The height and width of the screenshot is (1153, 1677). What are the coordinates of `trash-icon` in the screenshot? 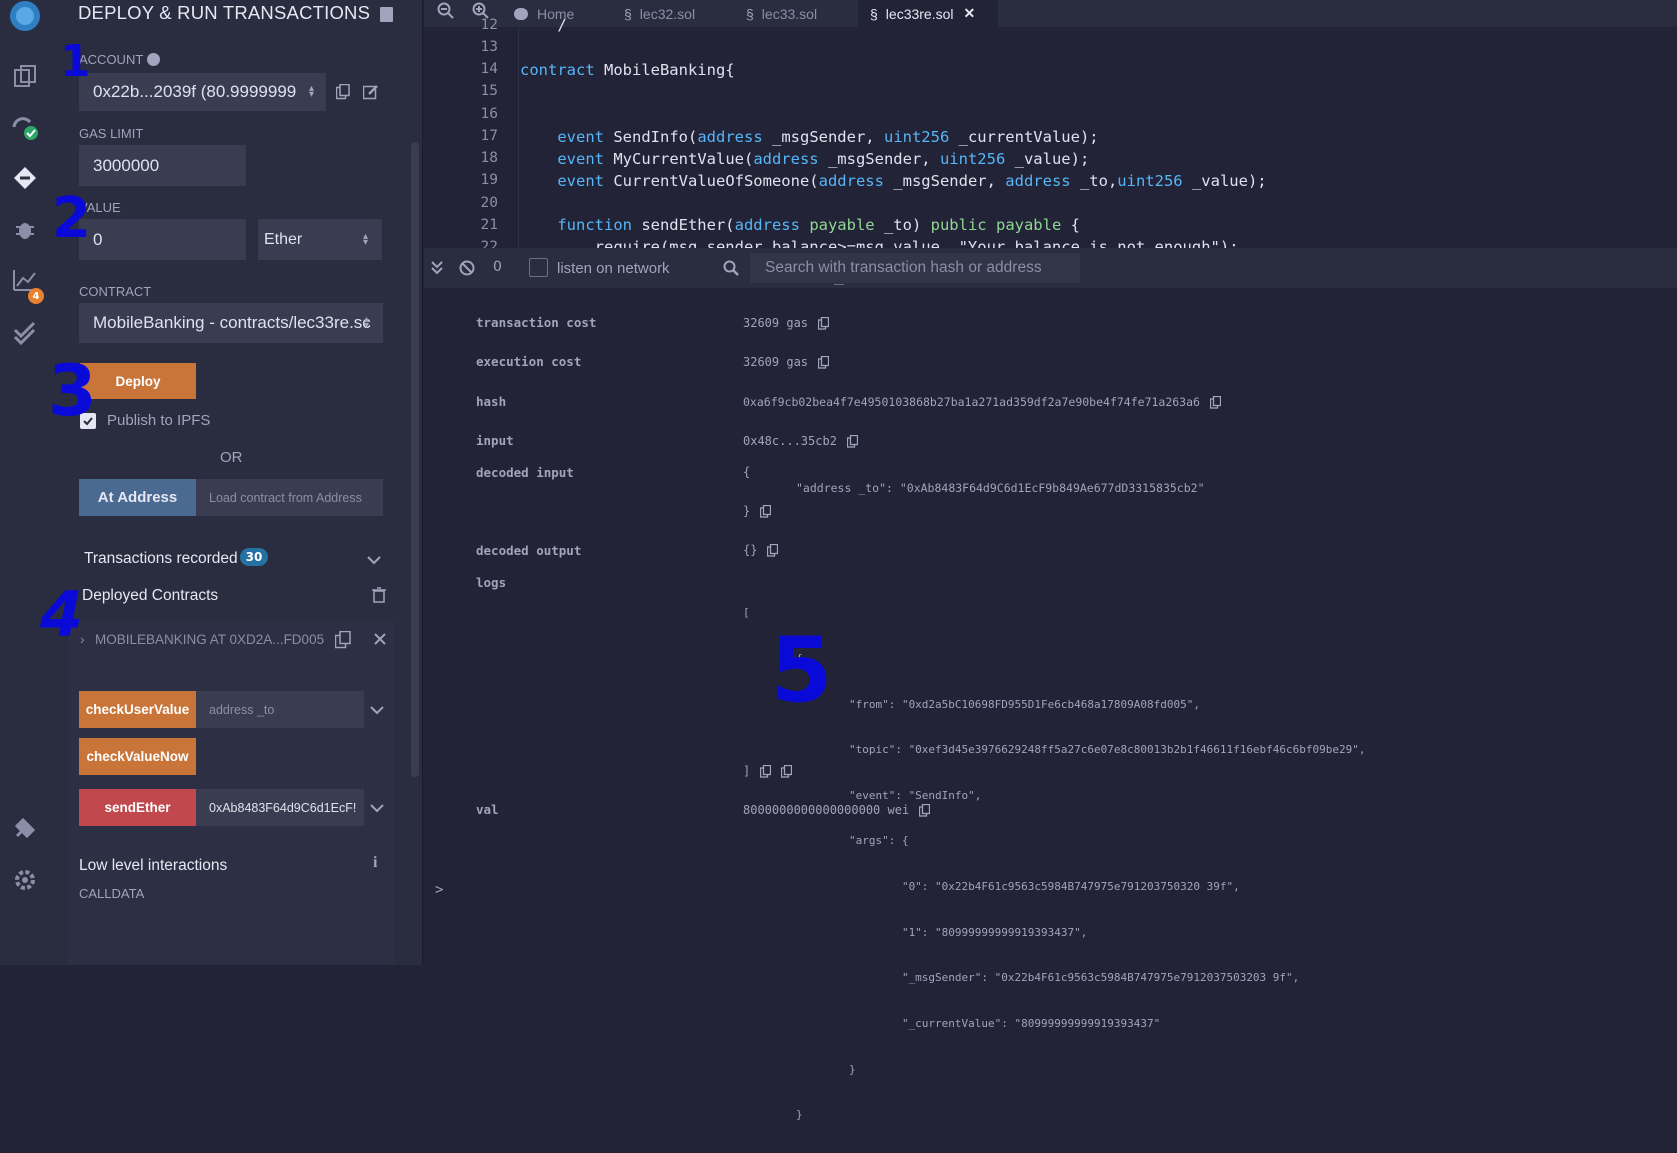 It's located at (379, 595).